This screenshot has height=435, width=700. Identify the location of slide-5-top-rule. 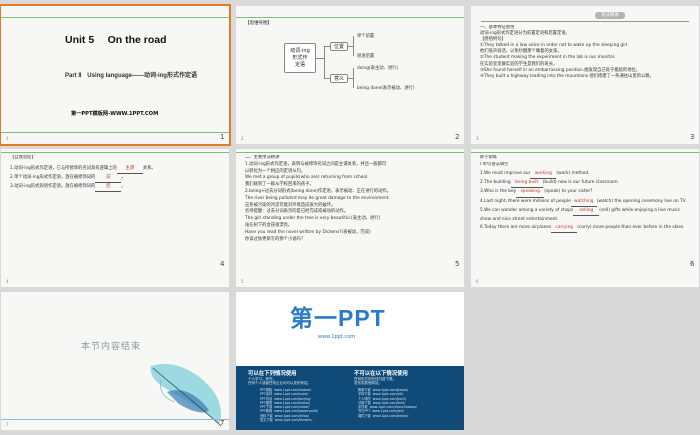
(350, 152).